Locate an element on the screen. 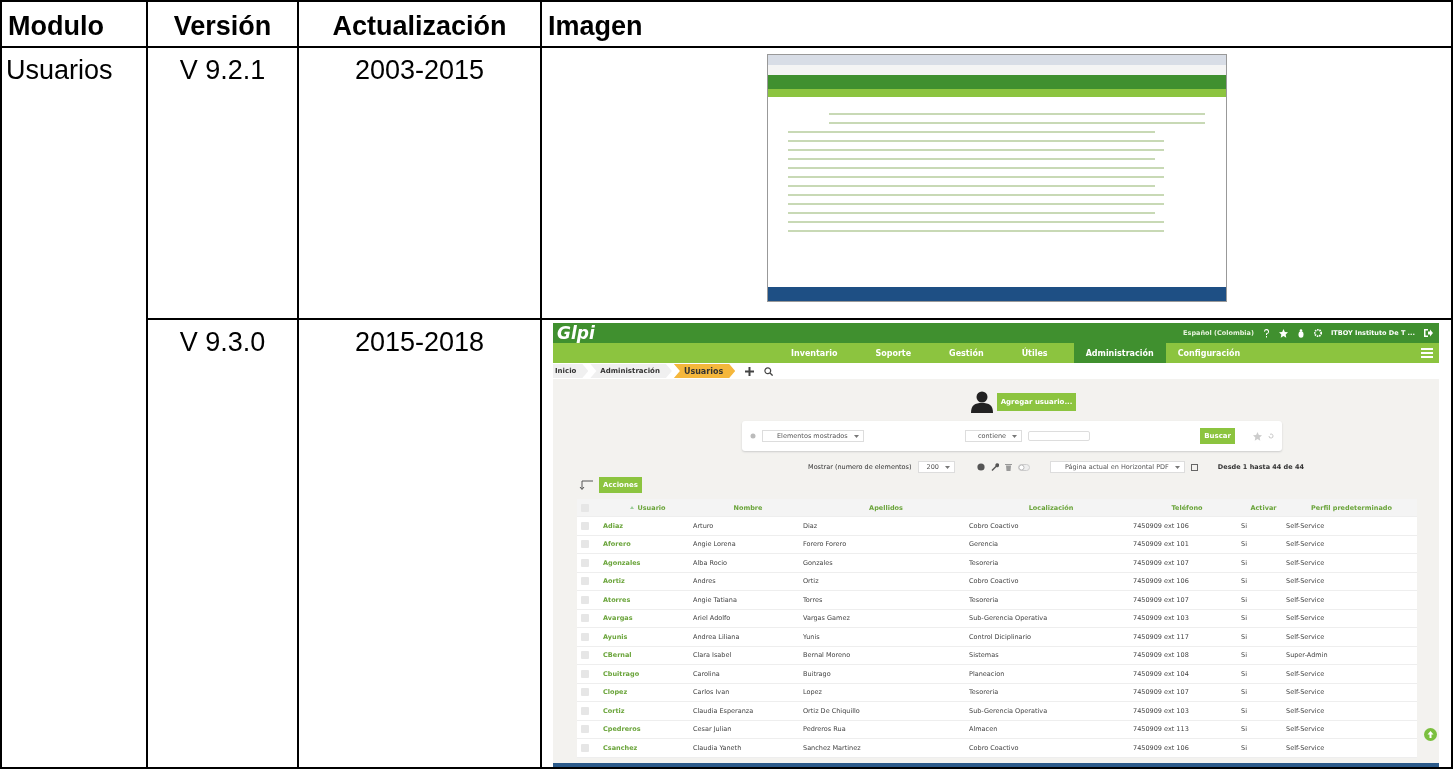 This screenshot has height=769, width=1453. column-header: Actualización is located at coordinates (419, 26).